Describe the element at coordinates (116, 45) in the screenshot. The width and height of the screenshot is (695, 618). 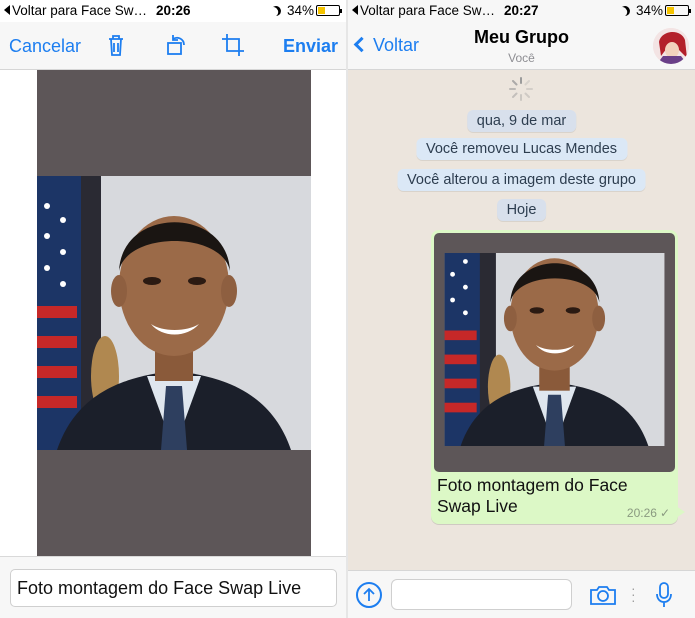
I see `trash-icon` at that location.